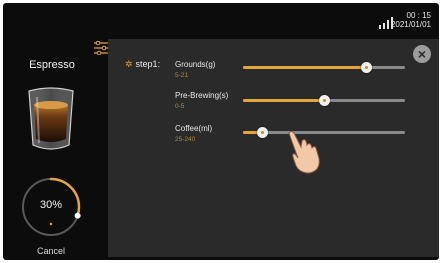 This screenshot has height=263, width=442. Describe the element at coordinates (52, 65) in the screenshot. I see `drink-title: Espresso` at that location.